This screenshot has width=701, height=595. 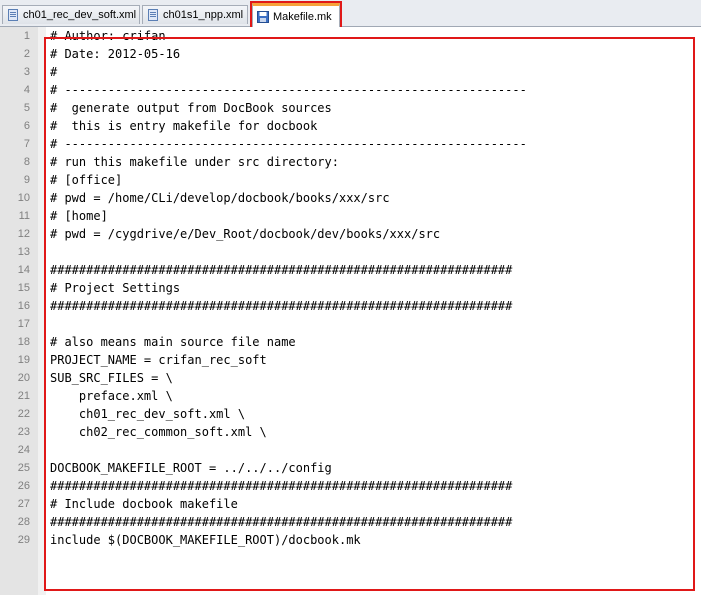 What do you see at coordinates (194, 162) in the screenshot?
I see `code-text: # run this makefile under src directory:` at bounding box center [194, 162].